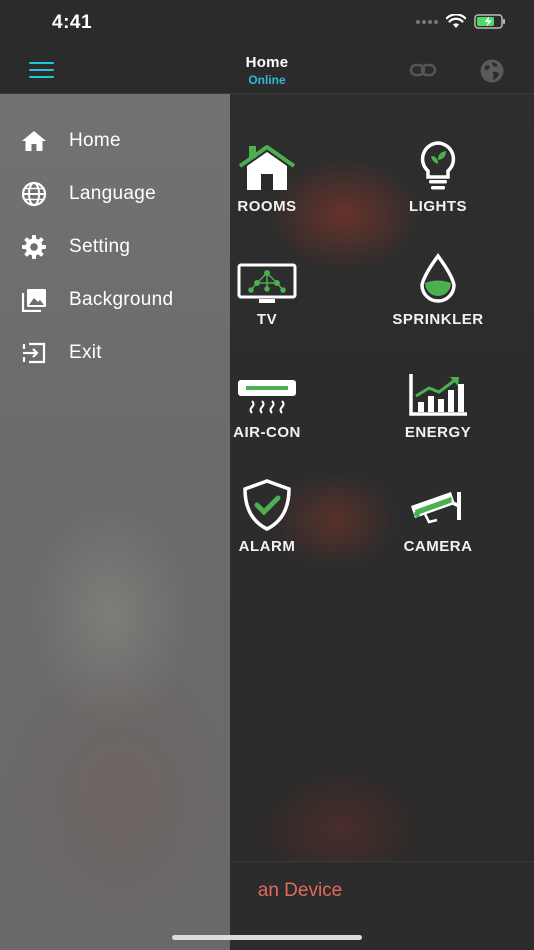 The image size is (534, 950). What do you see at coordinates (267, 62) in the screenshot?
I see `page-title: Home` at bounding box center [267, 62].